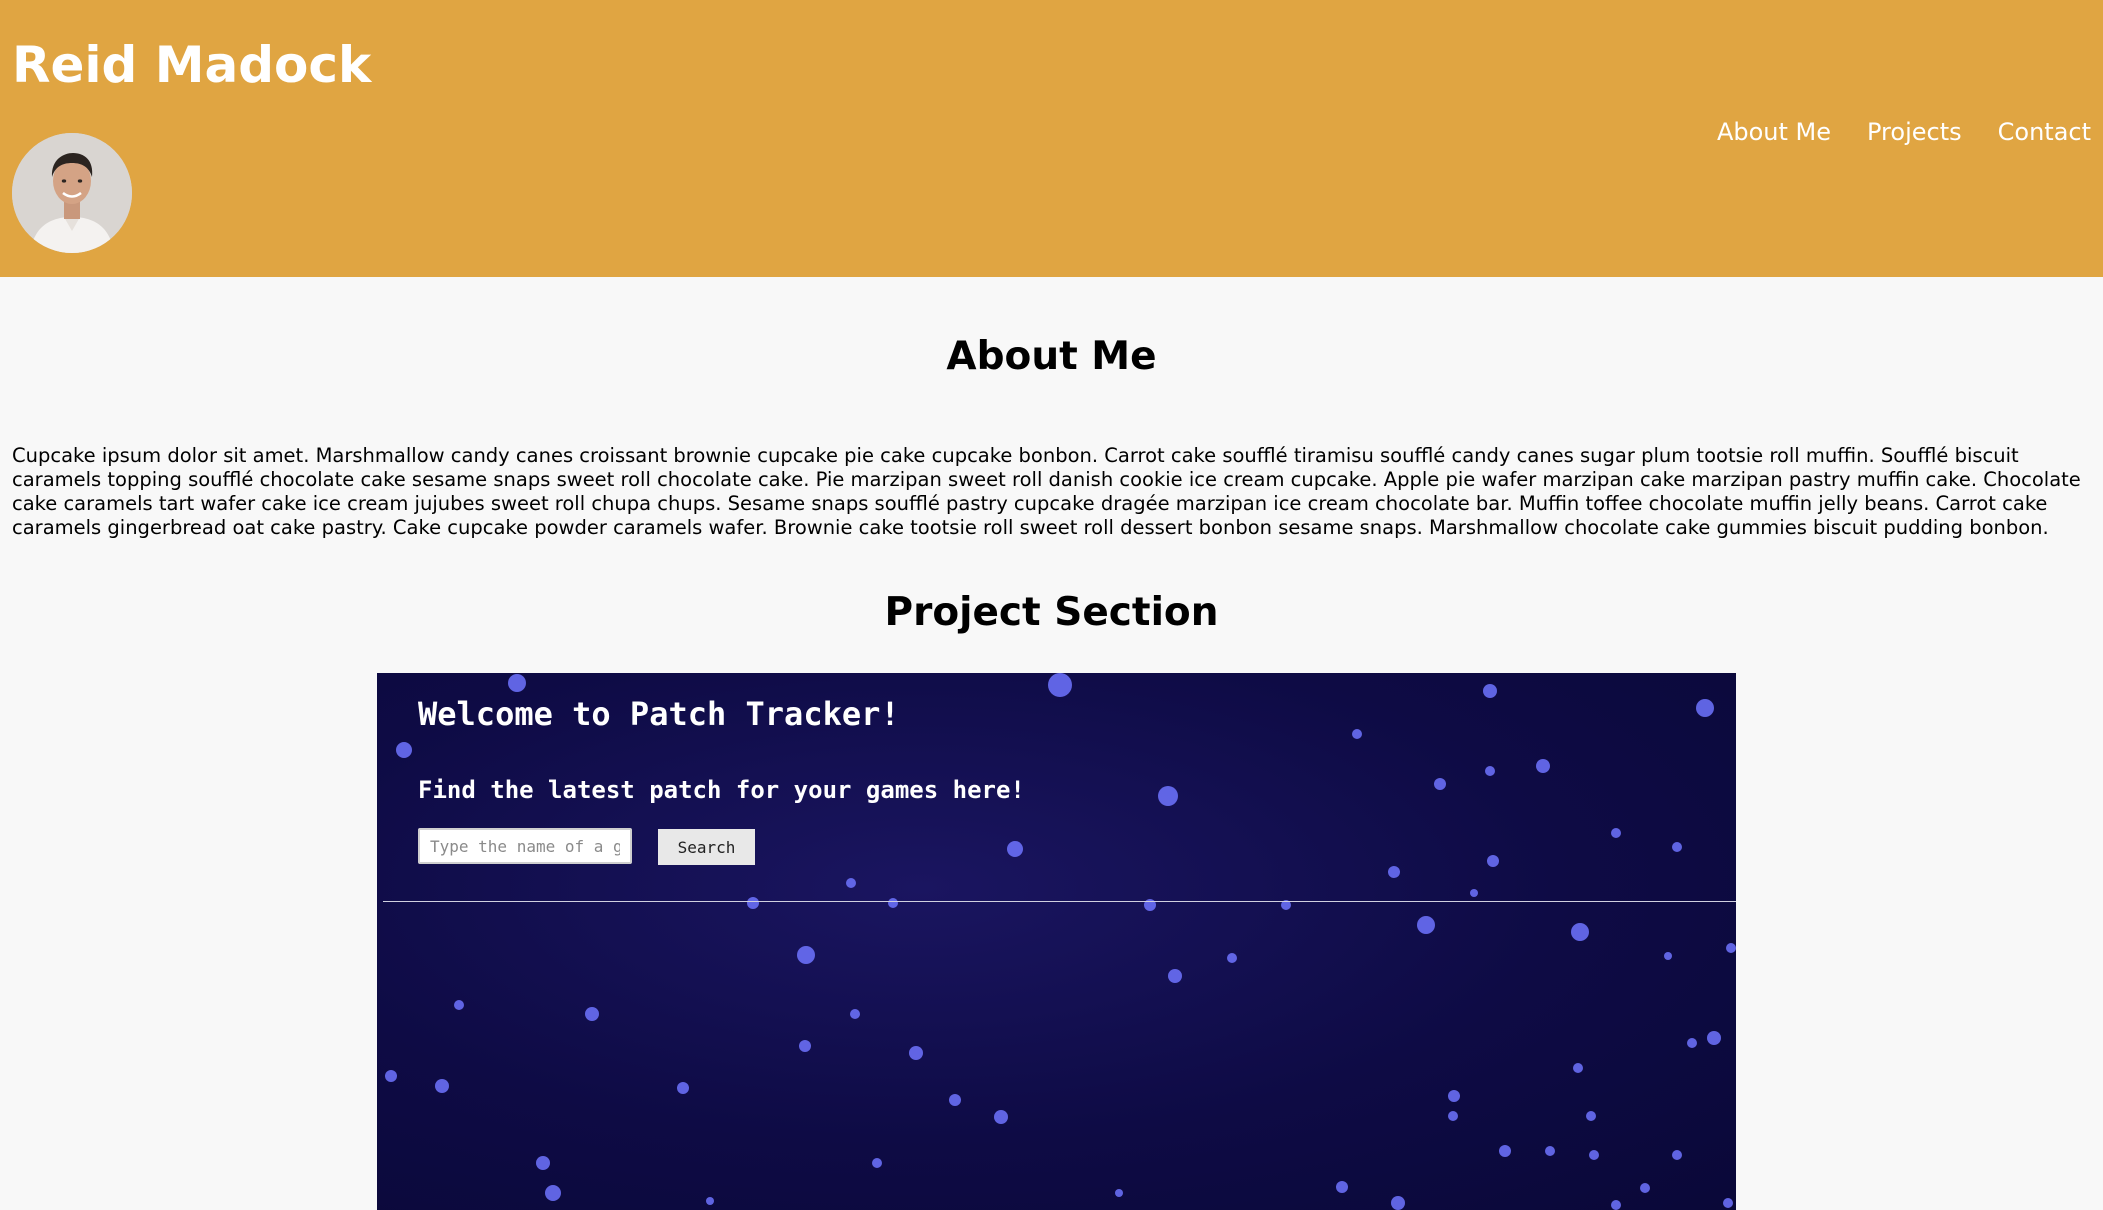 The height and width of the screenshot is (1210, 2103). Describe the element at coordinates (659, 714) in the screenshot. I see `project-title: Welcome to Patch Tracker!` at that location.